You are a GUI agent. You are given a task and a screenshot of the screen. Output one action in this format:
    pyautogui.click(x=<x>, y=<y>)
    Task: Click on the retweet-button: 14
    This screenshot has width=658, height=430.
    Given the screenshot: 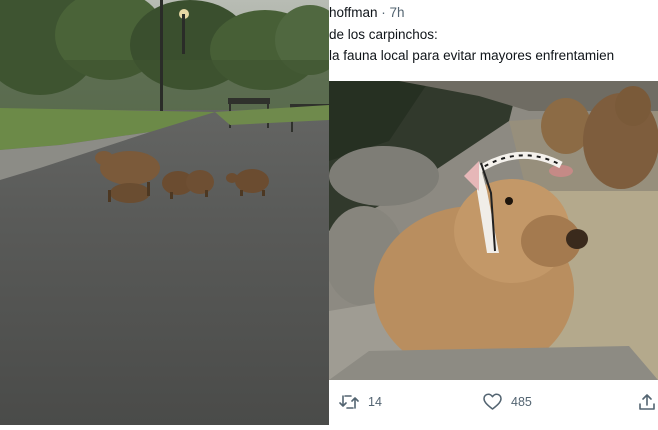 What is the action you would take?
    pyautogui.click(x=360, y=402)
    